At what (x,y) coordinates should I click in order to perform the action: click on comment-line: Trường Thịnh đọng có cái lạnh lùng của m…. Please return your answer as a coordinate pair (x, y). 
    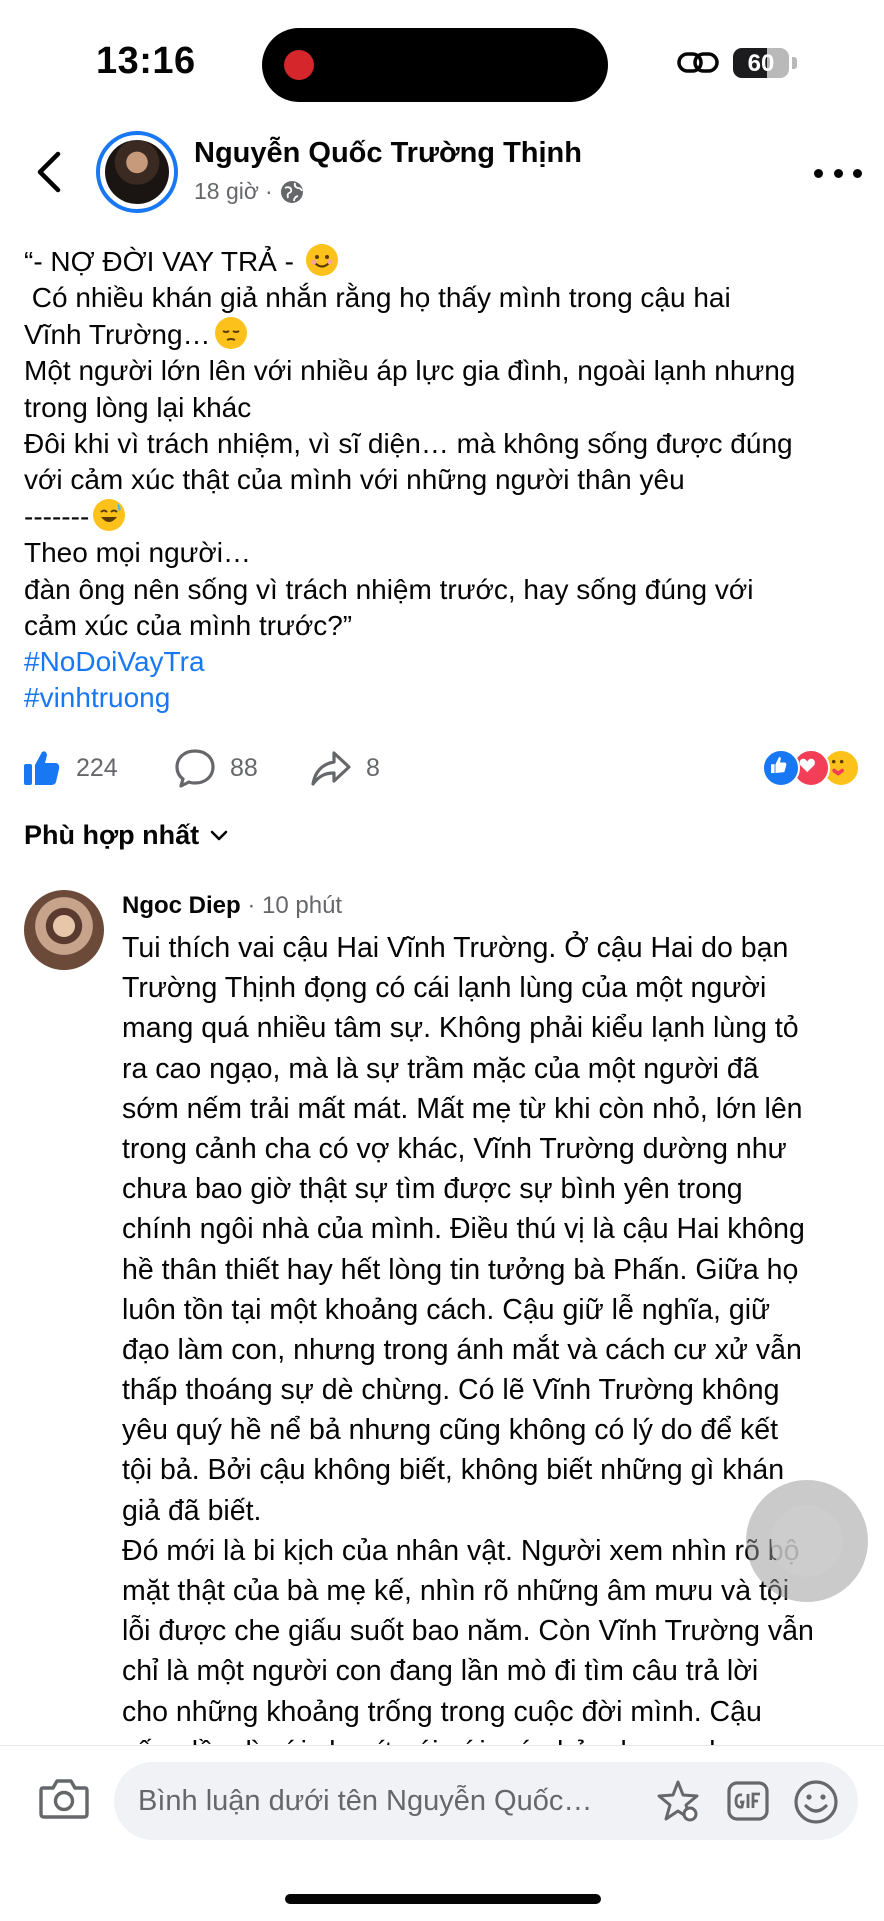
    Looking at the image, I should click on (444, 988).